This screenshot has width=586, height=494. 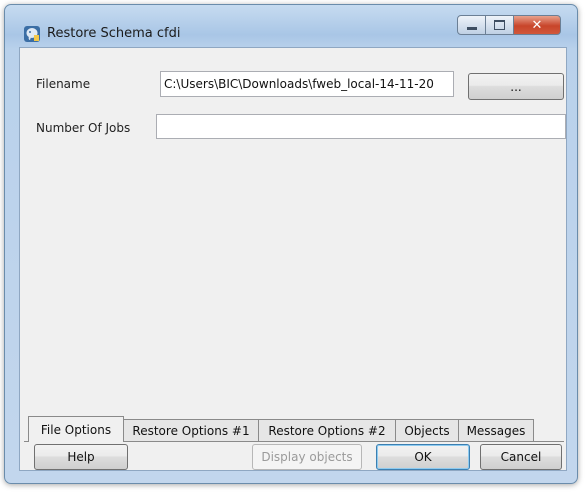 What do you see at coordinates (63, 84) in the screenshot?
I see `filename-label: Filename` at bounding box center [63, 84].